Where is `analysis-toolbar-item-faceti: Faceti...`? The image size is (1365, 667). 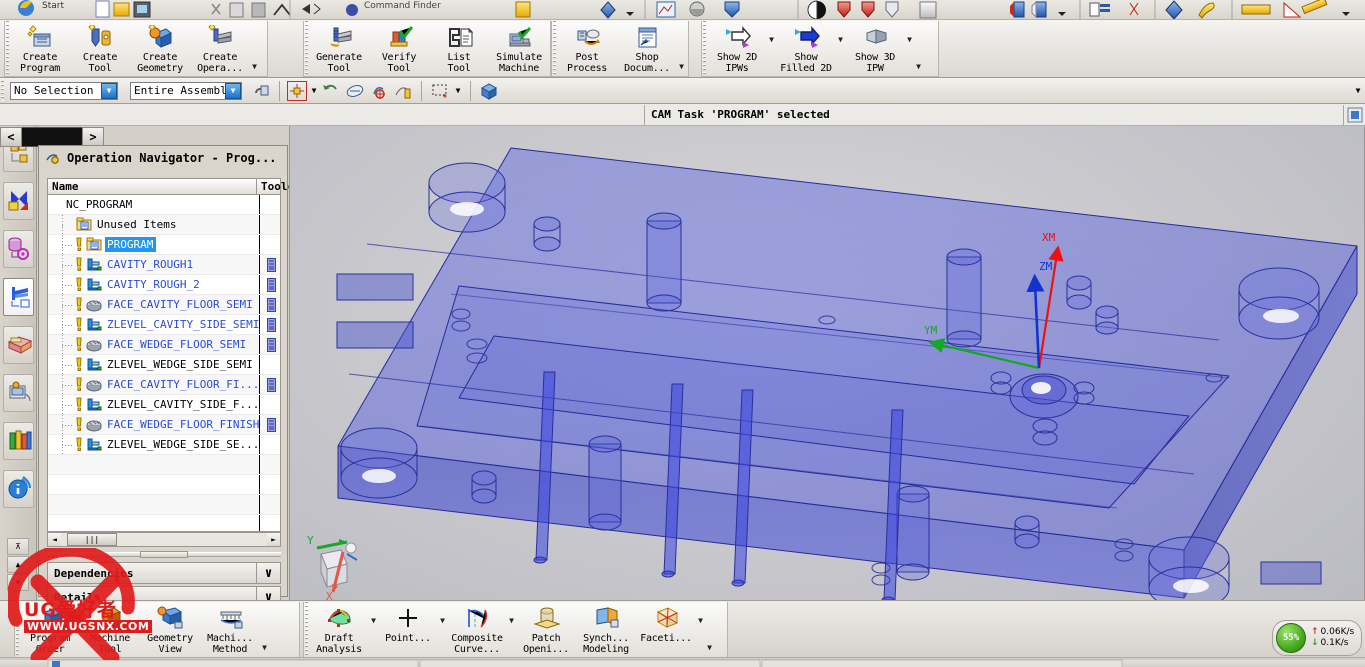
analysis-toolbar-item-faceti: Faceti... is located at coordinates (666, 629).